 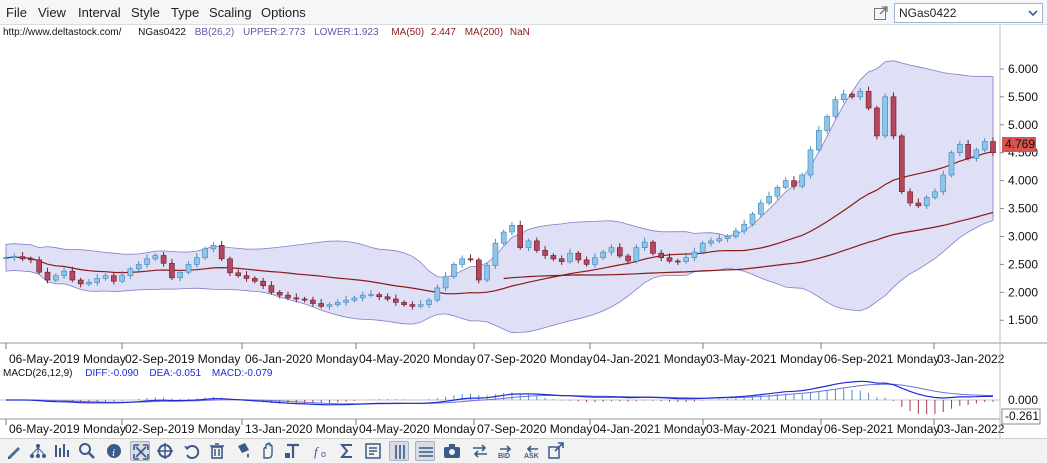 What do you see at coordinates (165, 451) in the screenshot?
I see `crosshair-button` at bounding box center [165, 451].